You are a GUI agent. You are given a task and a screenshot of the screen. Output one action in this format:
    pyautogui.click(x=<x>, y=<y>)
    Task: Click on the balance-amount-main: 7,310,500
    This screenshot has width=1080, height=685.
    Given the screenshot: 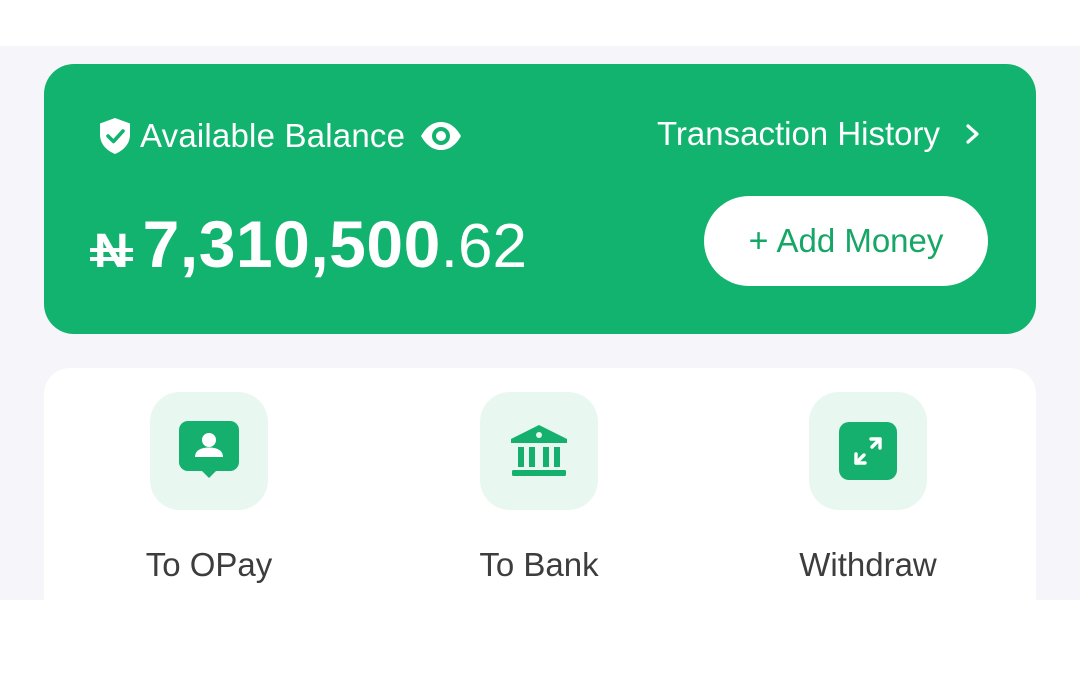 What is the action you would take?
    pyautogui.click(x=291, y=244)
    